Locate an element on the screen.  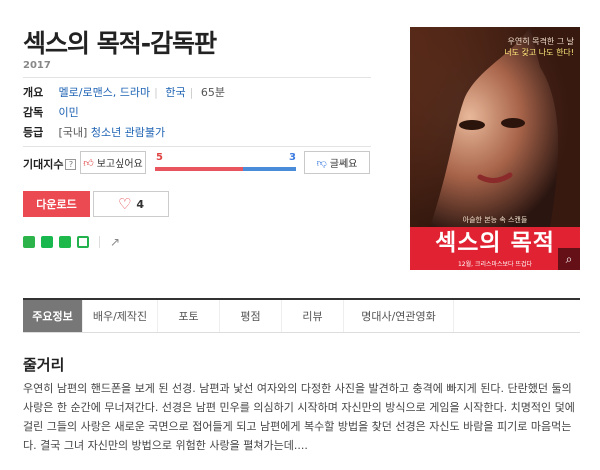
movie-title: 섹스의 목적-감독판 is located at coordinates (120, 43).